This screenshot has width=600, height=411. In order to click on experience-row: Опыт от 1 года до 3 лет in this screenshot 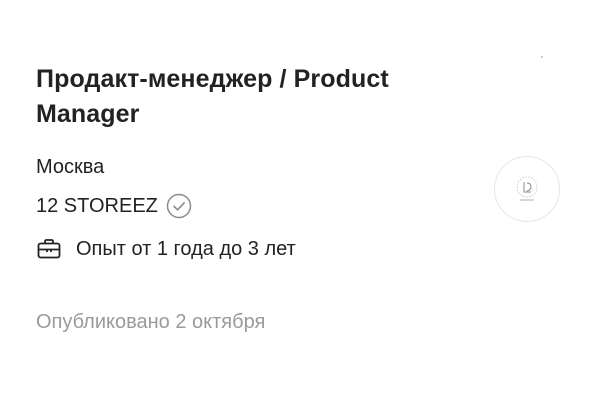, I will do `click(166, 249)`.